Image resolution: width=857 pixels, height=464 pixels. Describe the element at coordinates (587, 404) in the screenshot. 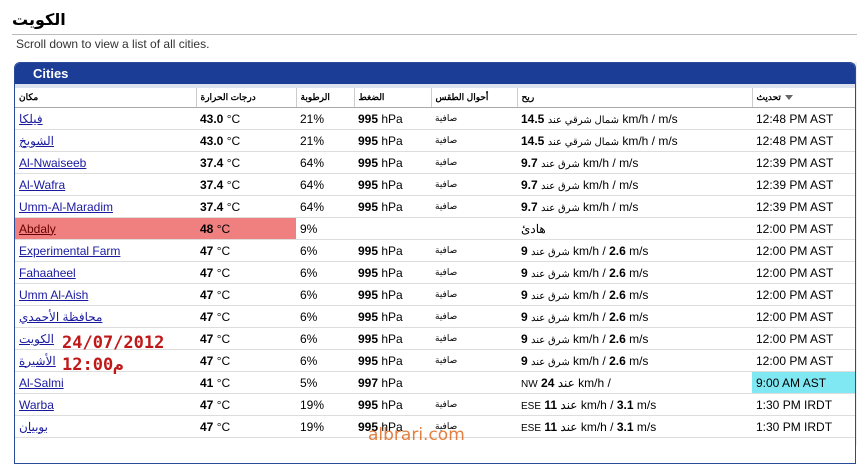

I see `wind-kmh-unit: عند km/h /` at that location.